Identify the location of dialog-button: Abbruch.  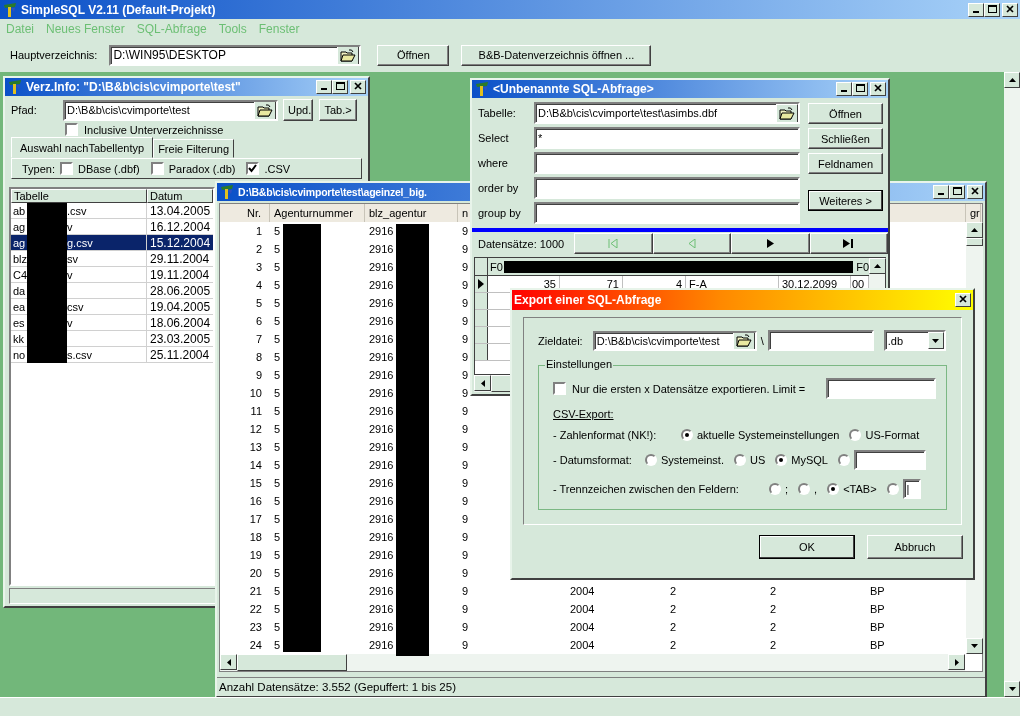
(915, 547).